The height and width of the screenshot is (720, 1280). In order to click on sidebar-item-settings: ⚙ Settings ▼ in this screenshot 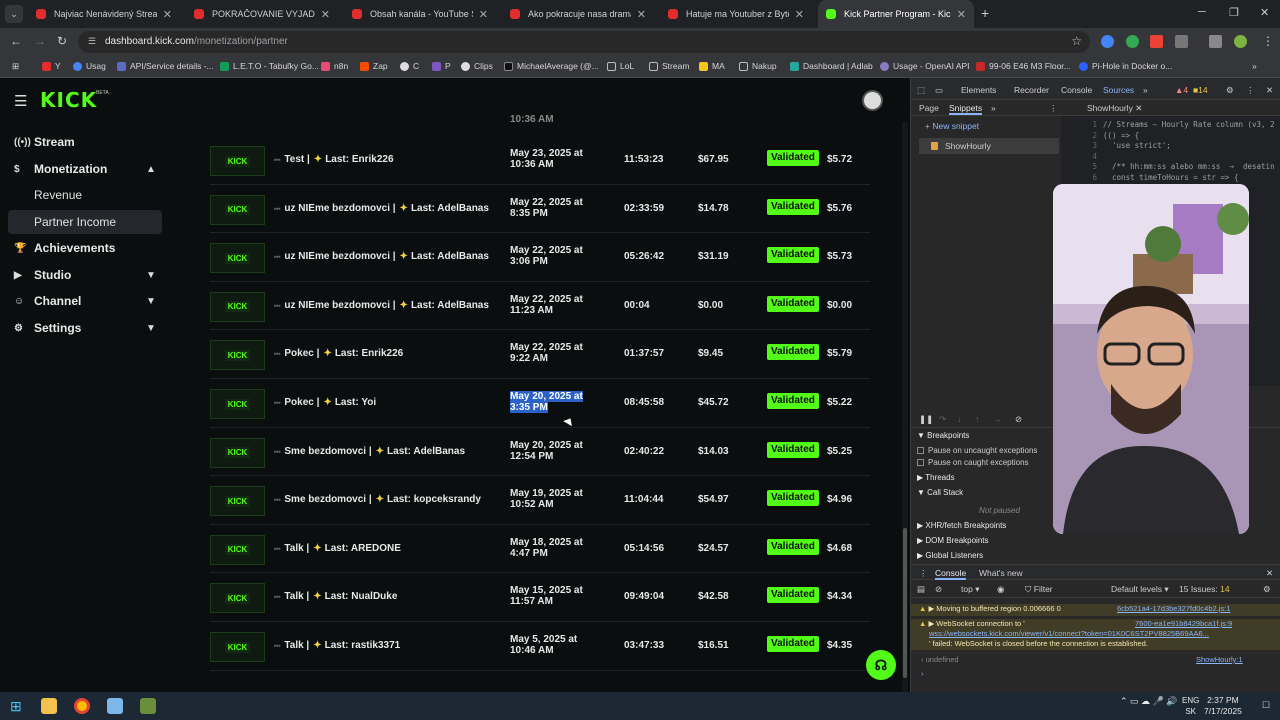, I will do `click(85, 328)`.